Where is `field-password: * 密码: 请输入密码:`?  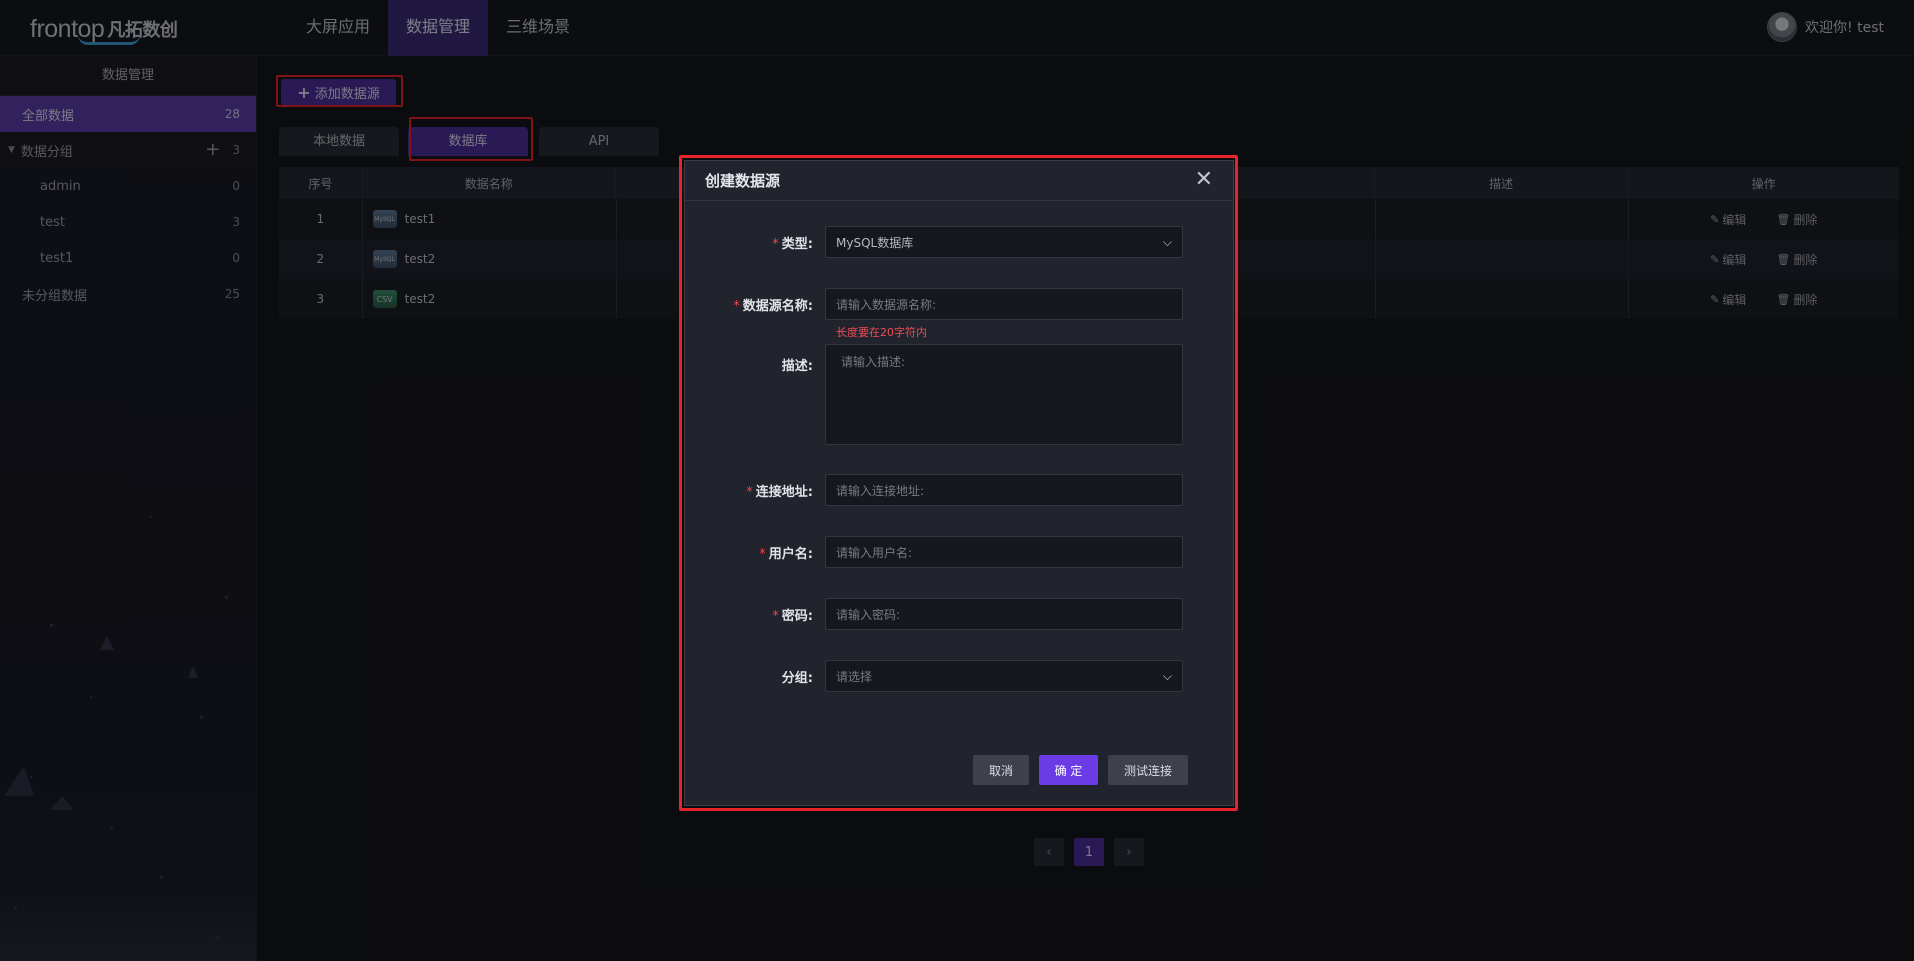 field-password: * 密码: 请输入密码: is located at coordinates (934, 614).